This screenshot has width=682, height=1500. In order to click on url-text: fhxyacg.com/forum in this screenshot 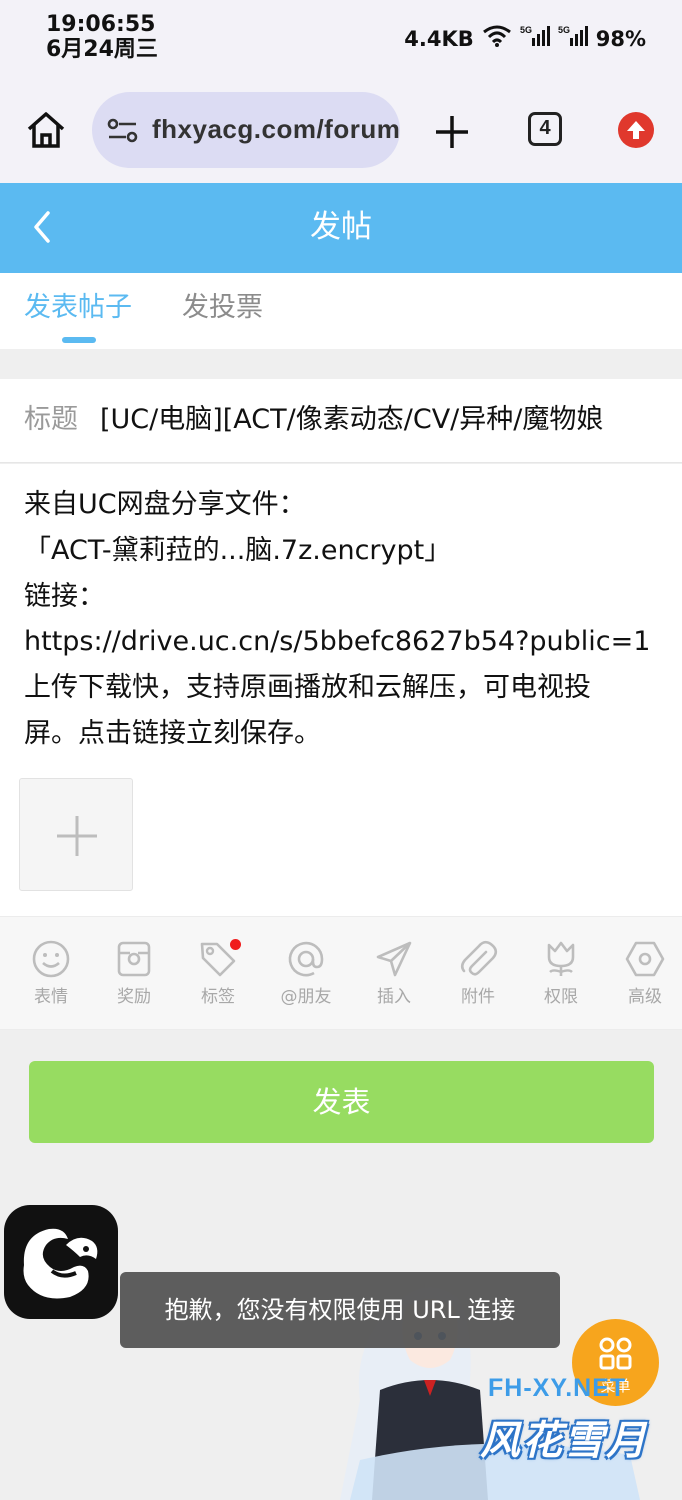, I will do `click(276, 129)`.